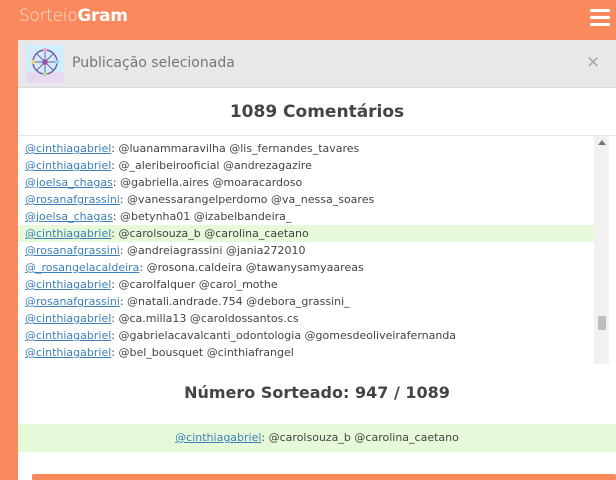  I want to click on hamburger-menu-icon, so click(600, 18).